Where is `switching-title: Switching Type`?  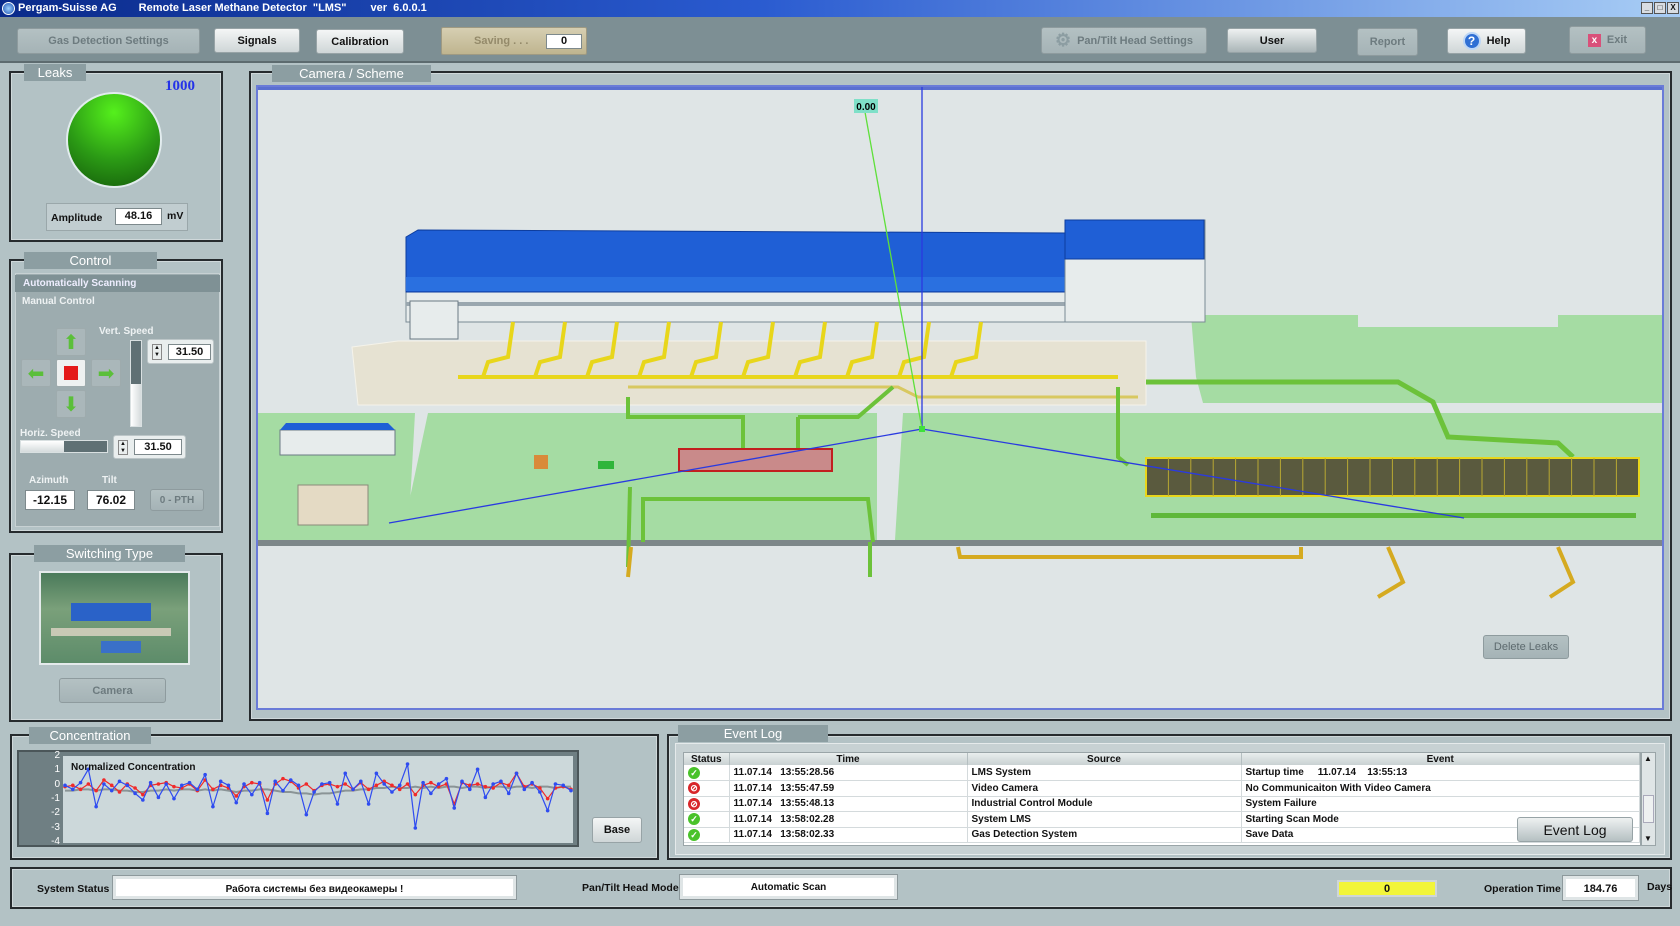 switching-title: Switching Type is located at coordinates (109, 553).